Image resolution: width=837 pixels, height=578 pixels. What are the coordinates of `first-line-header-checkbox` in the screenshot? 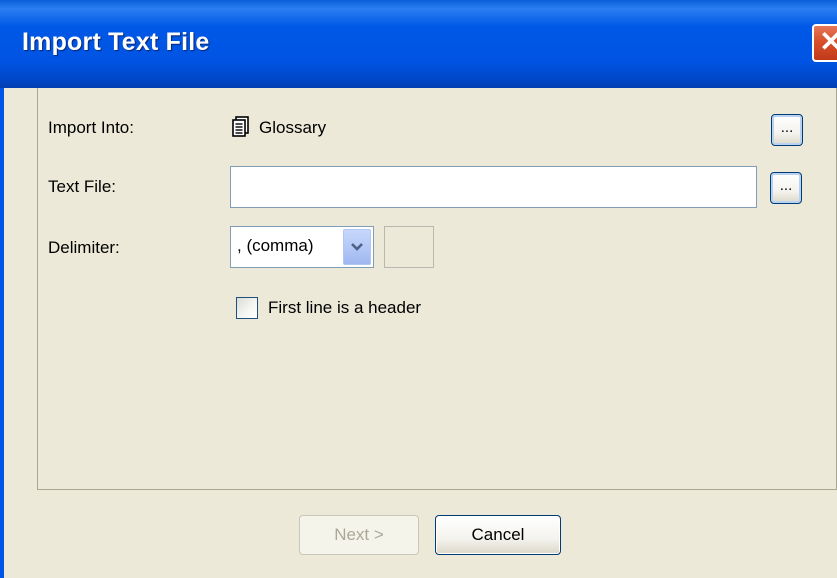 It's located at (247, 308).